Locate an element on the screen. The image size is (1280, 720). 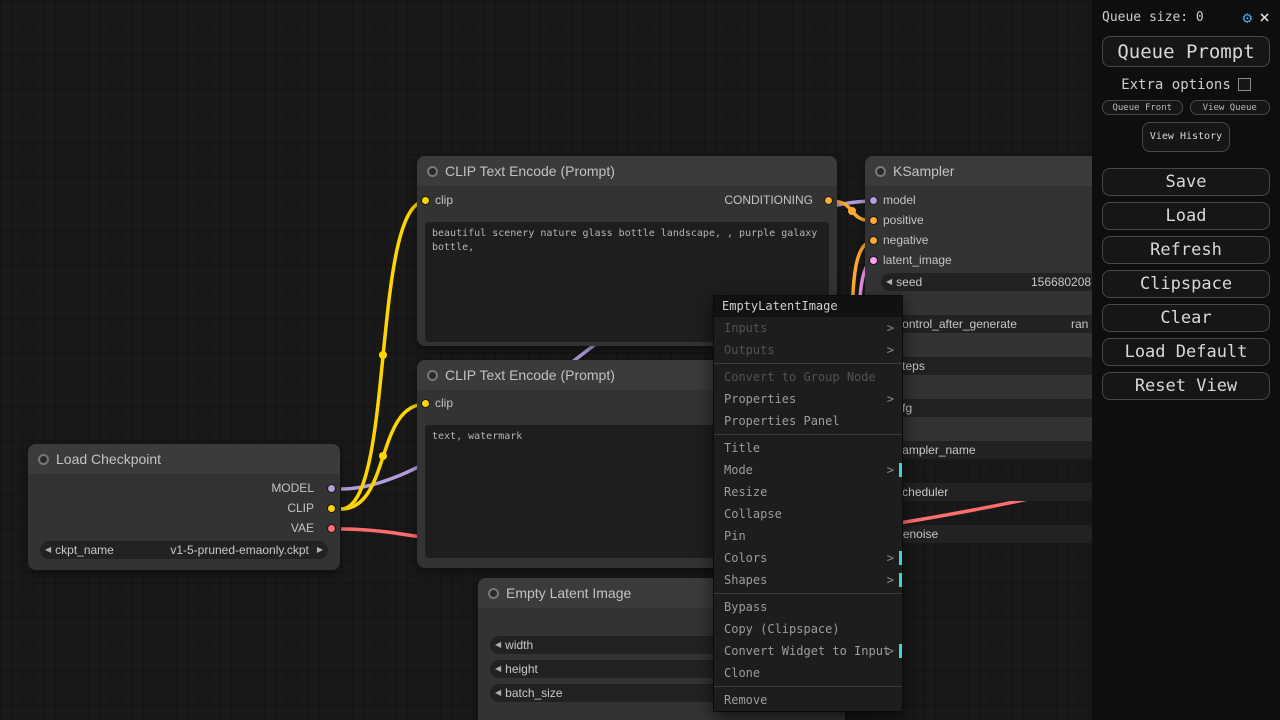
queue-front-button: Queue Front is located at coordinates (1142, 107).